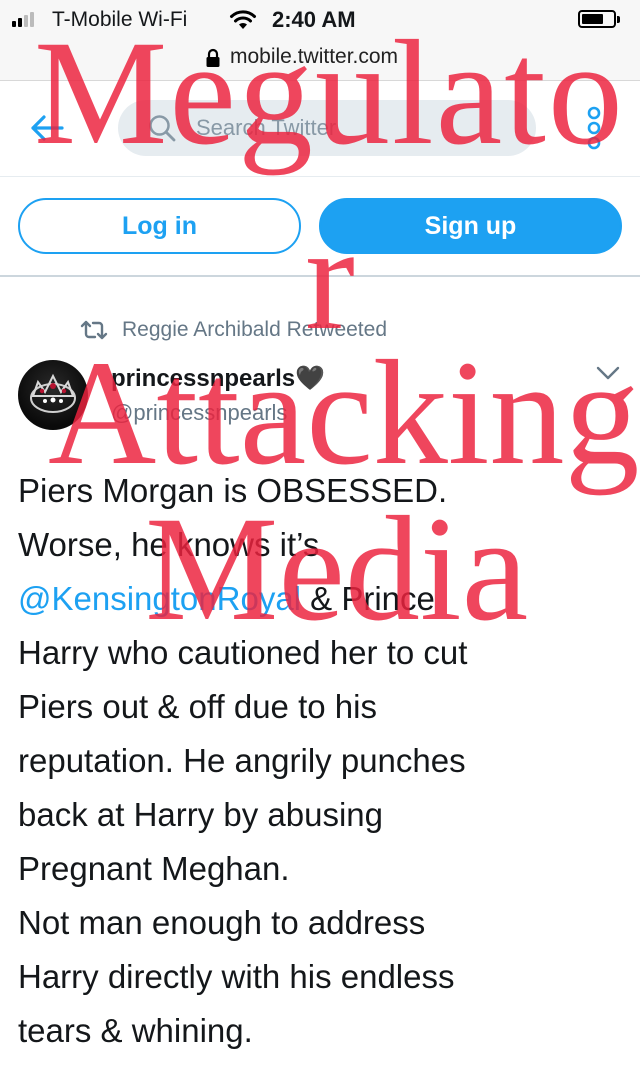 The image size is (640, 1077). I want to click on battery-icon, so click(599, 19).